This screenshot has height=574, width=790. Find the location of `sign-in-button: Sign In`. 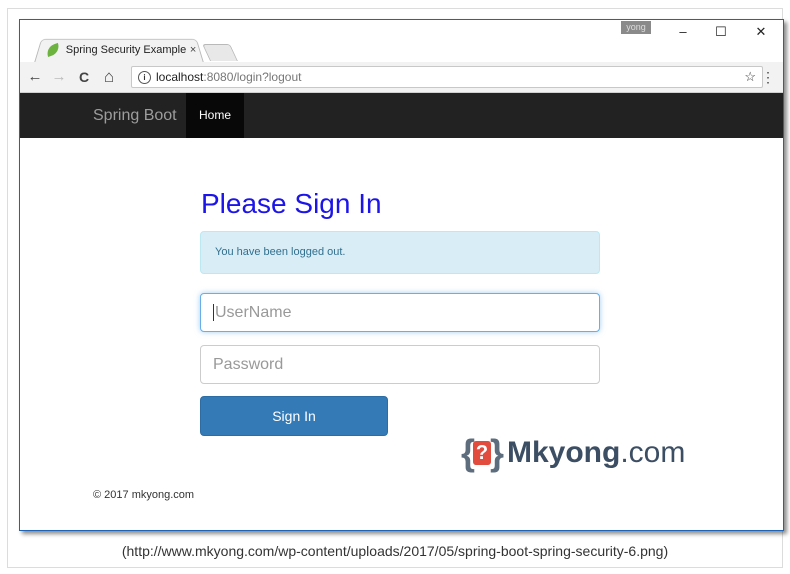

sign-in-button: Sign In is located at coordinates (294, 416).